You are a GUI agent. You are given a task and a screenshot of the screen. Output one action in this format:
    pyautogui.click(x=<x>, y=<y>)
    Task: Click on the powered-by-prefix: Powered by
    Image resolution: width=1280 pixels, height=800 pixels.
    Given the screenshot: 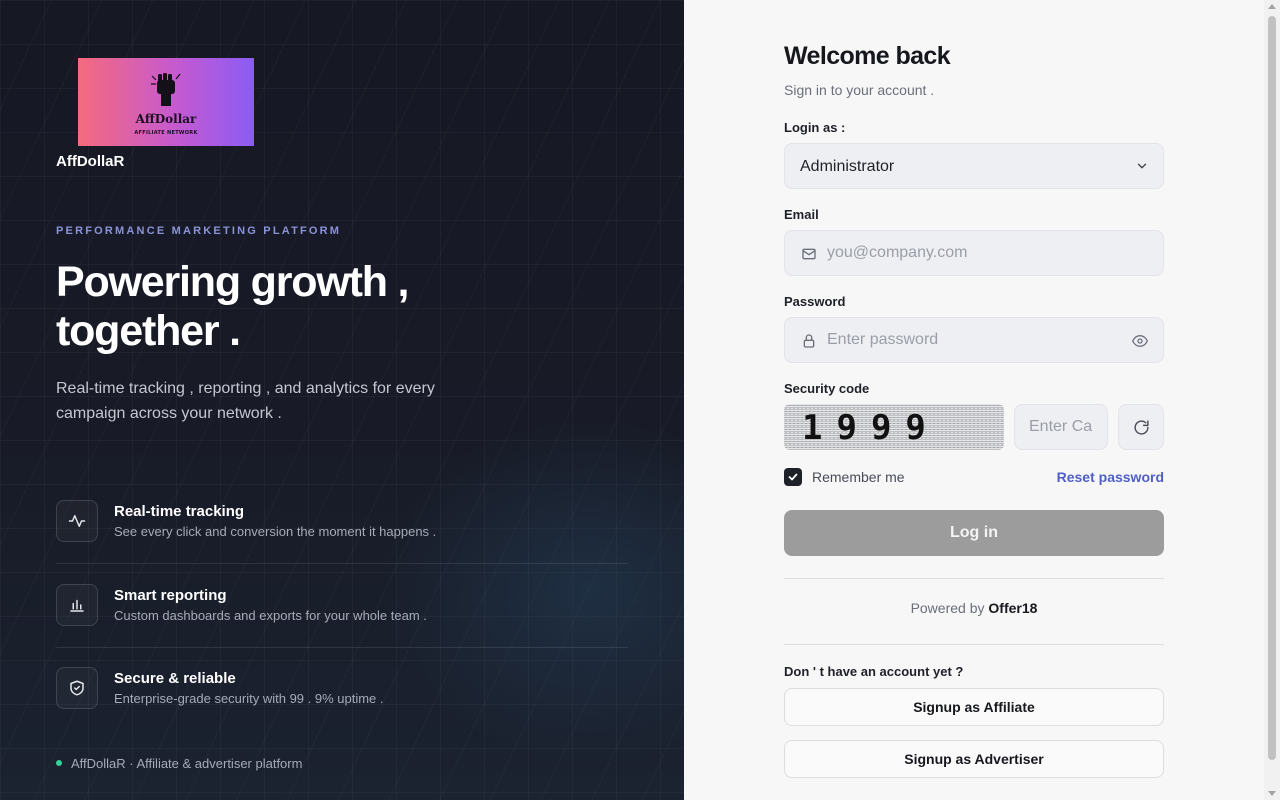 What is the action you would take?
    pyautogui.click(x=947, y=608)
    